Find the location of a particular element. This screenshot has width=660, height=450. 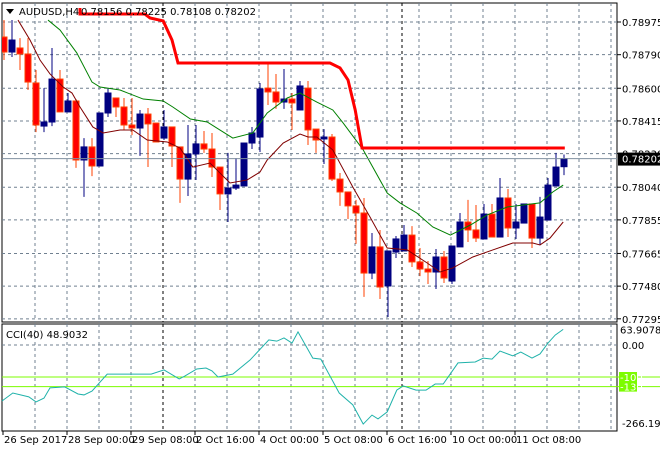

time-axis-label: 10 Oct 00:00 is located at coordinates (484, 440).